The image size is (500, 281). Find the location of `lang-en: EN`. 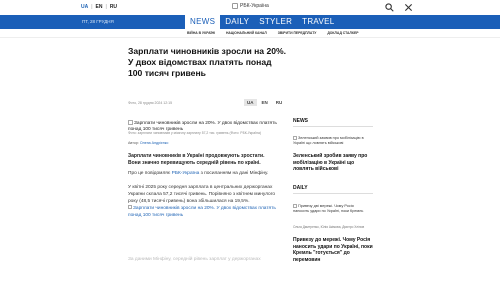

lang-en: EN is located at coordinates (99, 7).